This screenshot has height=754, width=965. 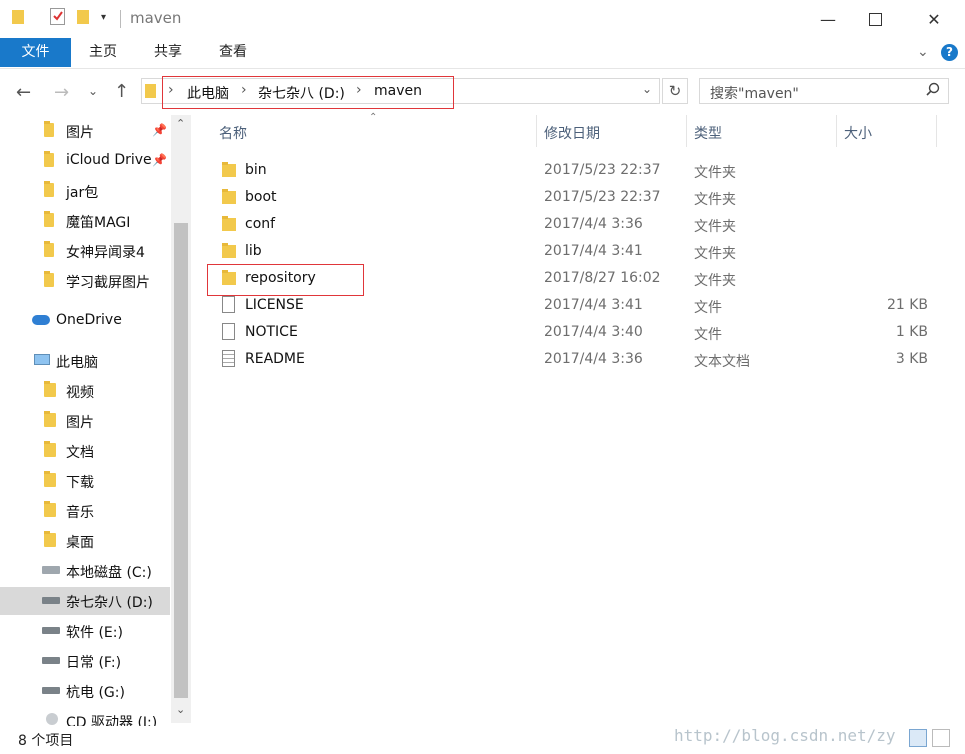 I want to click on forward-button: →, so click(x=61, y=92).